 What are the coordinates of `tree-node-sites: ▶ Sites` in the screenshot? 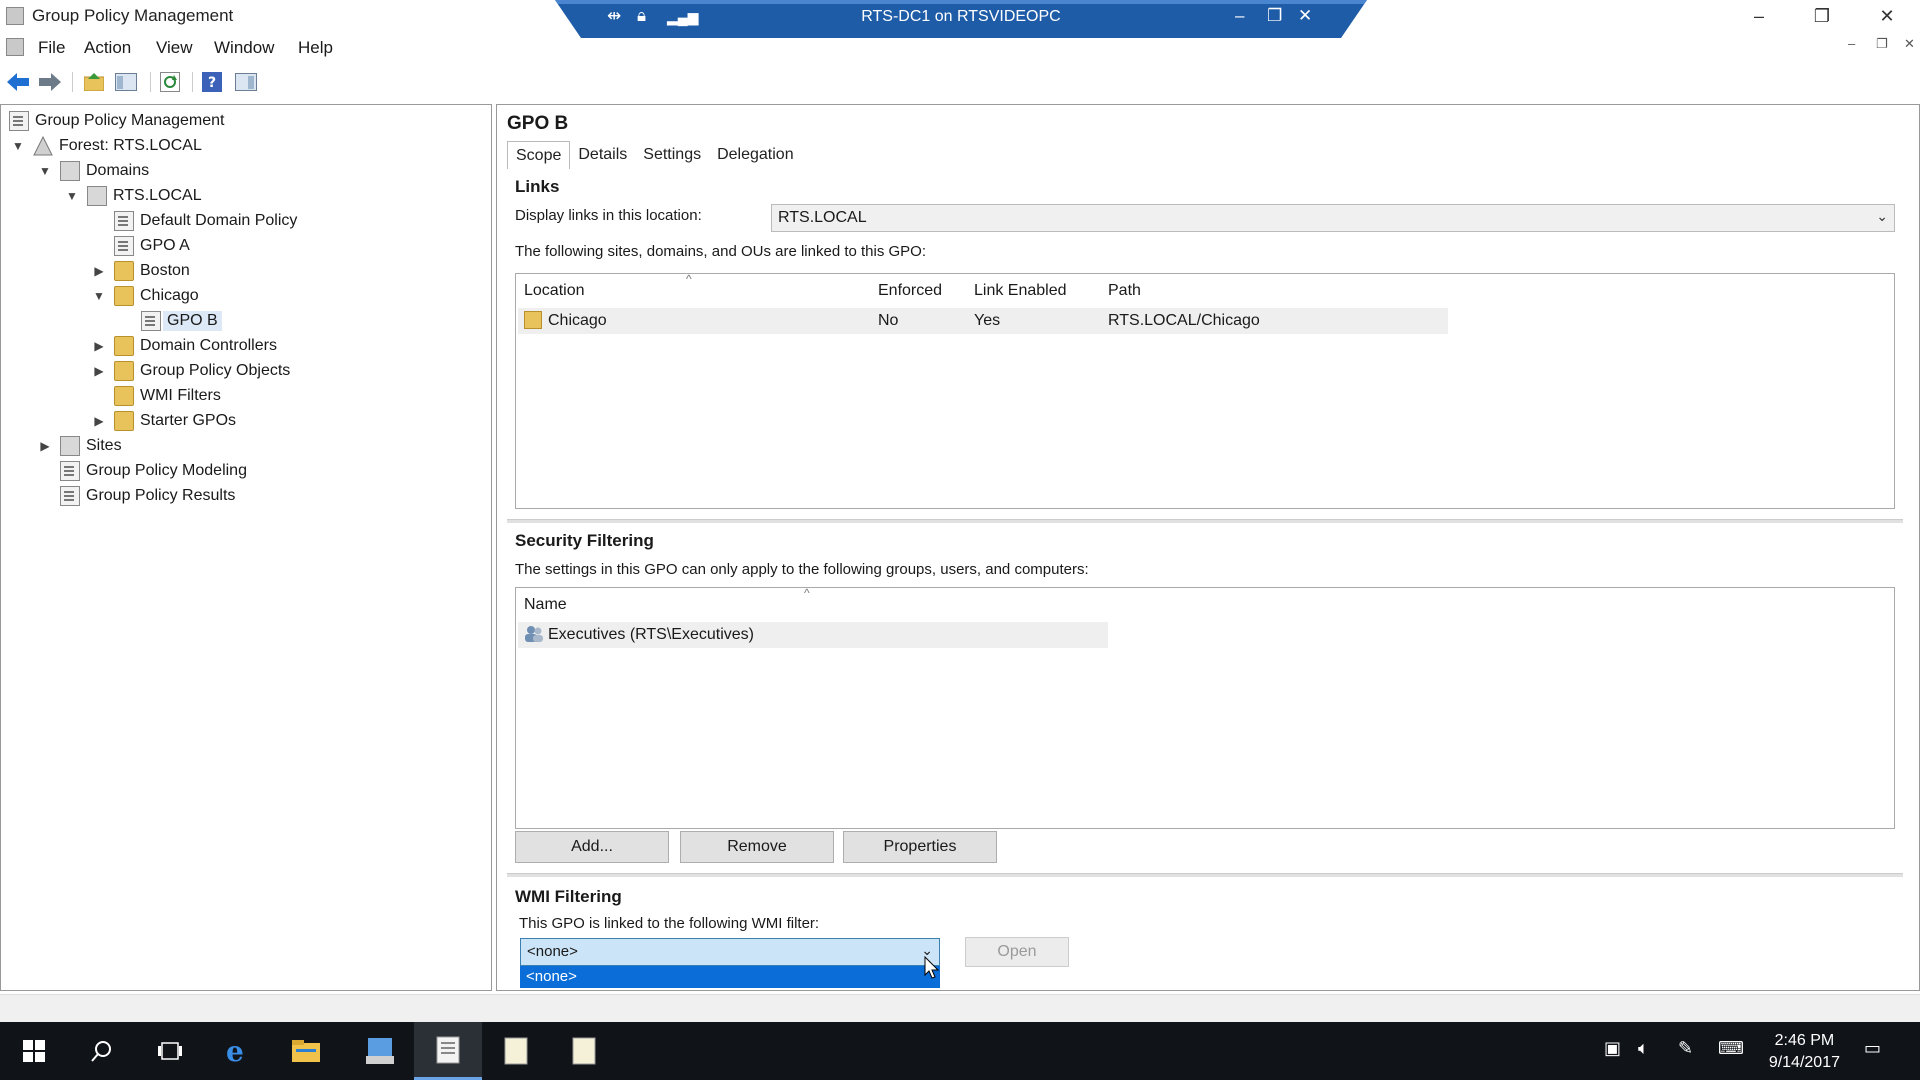 It's located at (80, 446).